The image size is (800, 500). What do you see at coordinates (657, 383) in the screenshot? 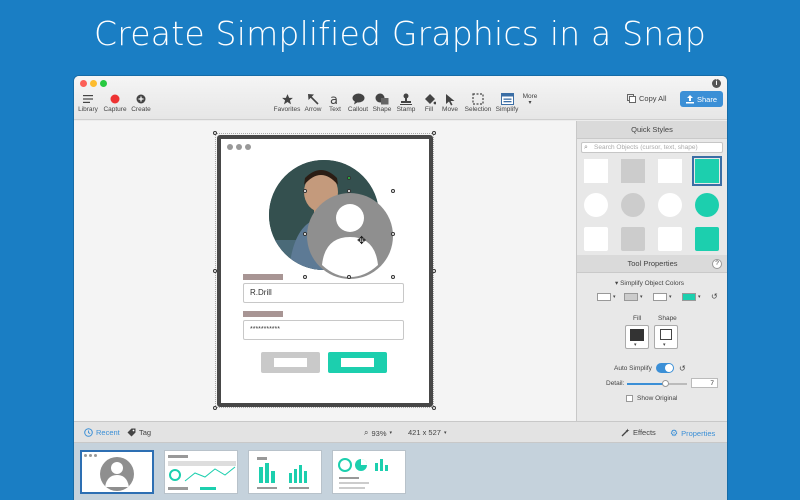
I see `detail-slider` at bounding box center [657, 383].